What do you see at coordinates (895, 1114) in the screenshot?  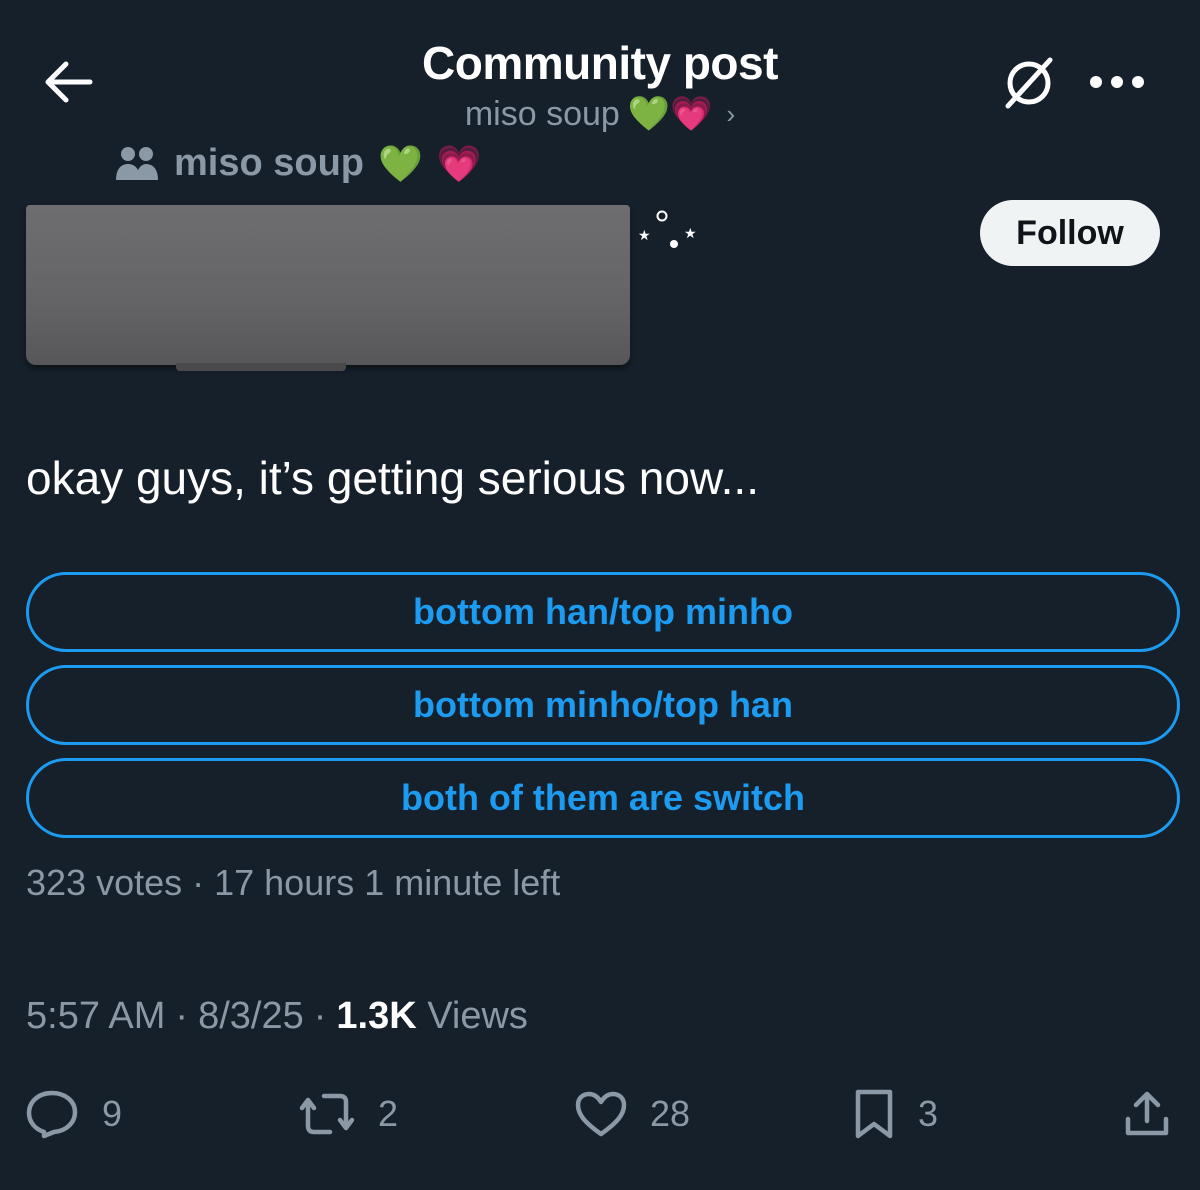 I see `bookmark-button: 3` at bounding box center [895, 1114].